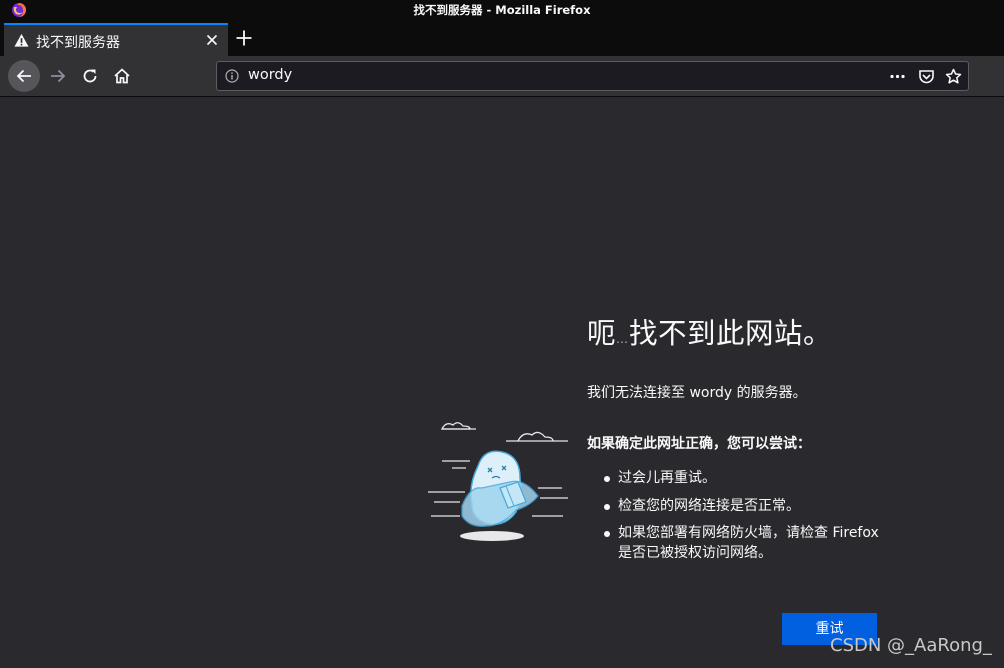 This screenshot has width=1004, height=668. What do you see at coordinates (232, 76) in the screenshot?
I see `info-icon` at bounding box center [232, 76].